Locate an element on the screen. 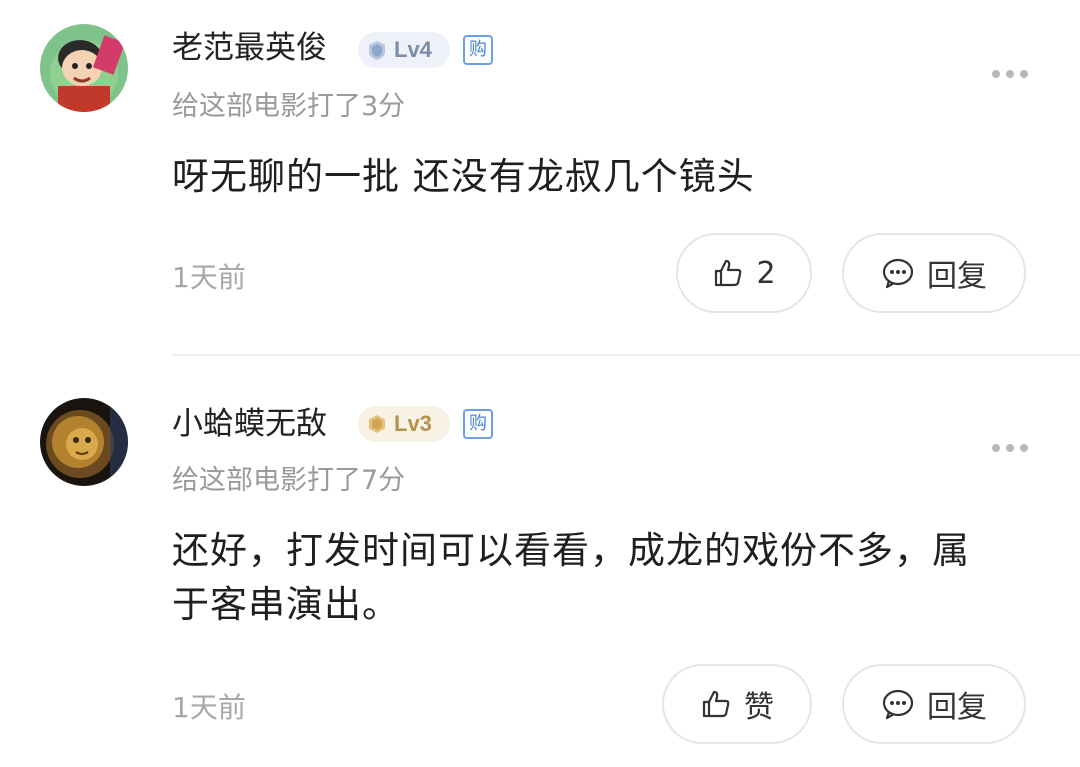  level-text: Lv3 is located at coordinates (413, 423).